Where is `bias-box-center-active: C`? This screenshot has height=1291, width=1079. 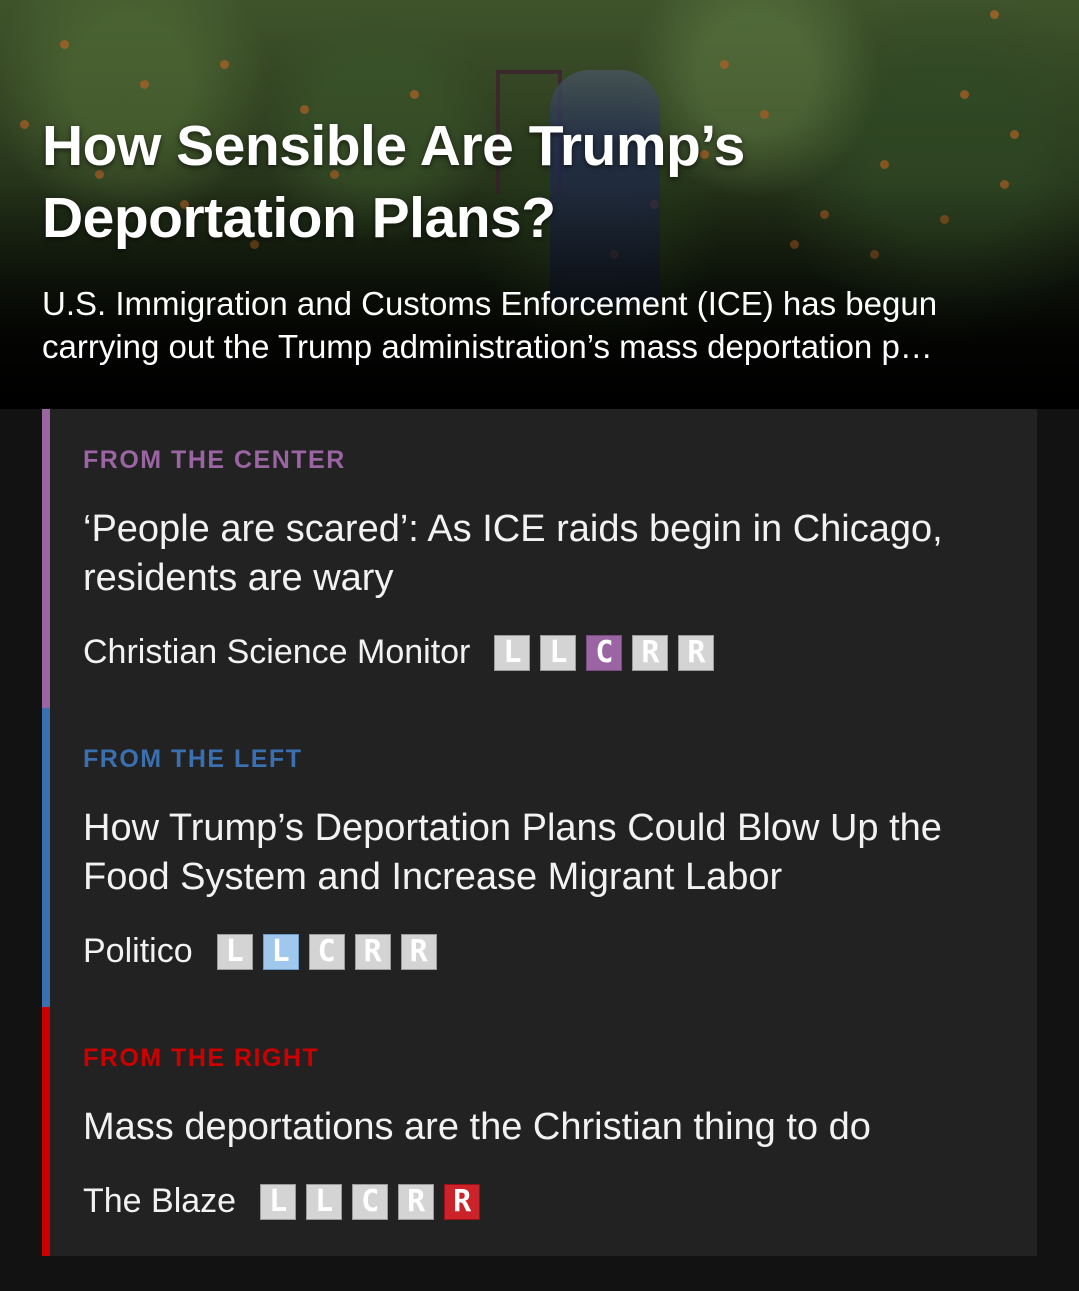
bias-box-center-active: C is located at coordinates (604, 652).